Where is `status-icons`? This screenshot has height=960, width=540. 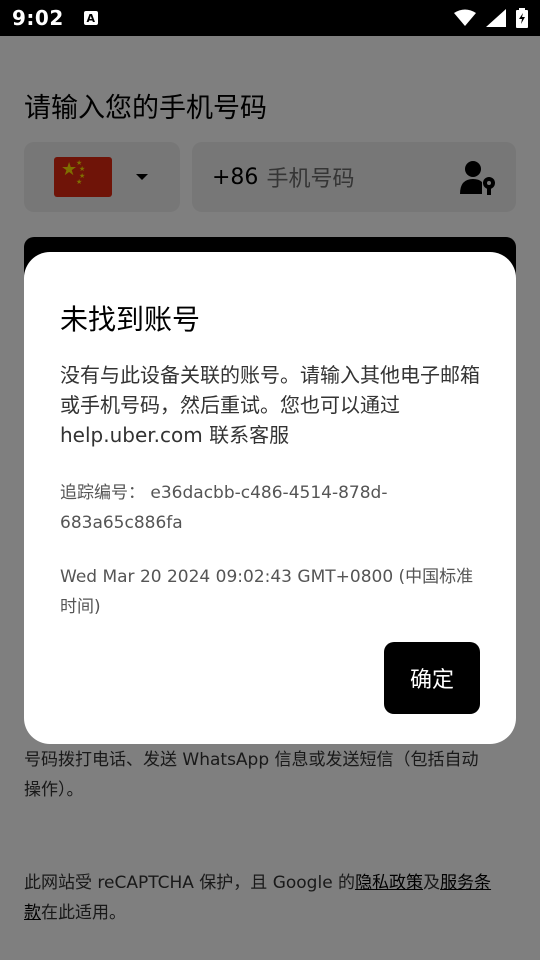 status-icons is located at coordinates (491, 18).